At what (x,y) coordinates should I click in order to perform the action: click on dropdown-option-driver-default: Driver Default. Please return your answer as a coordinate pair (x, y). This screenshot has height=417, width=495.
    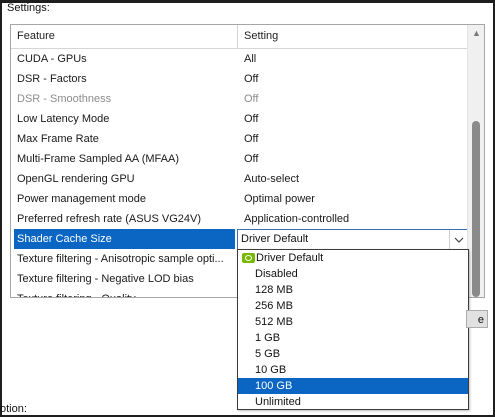
    Looking at the image, I should click on (353, 258).